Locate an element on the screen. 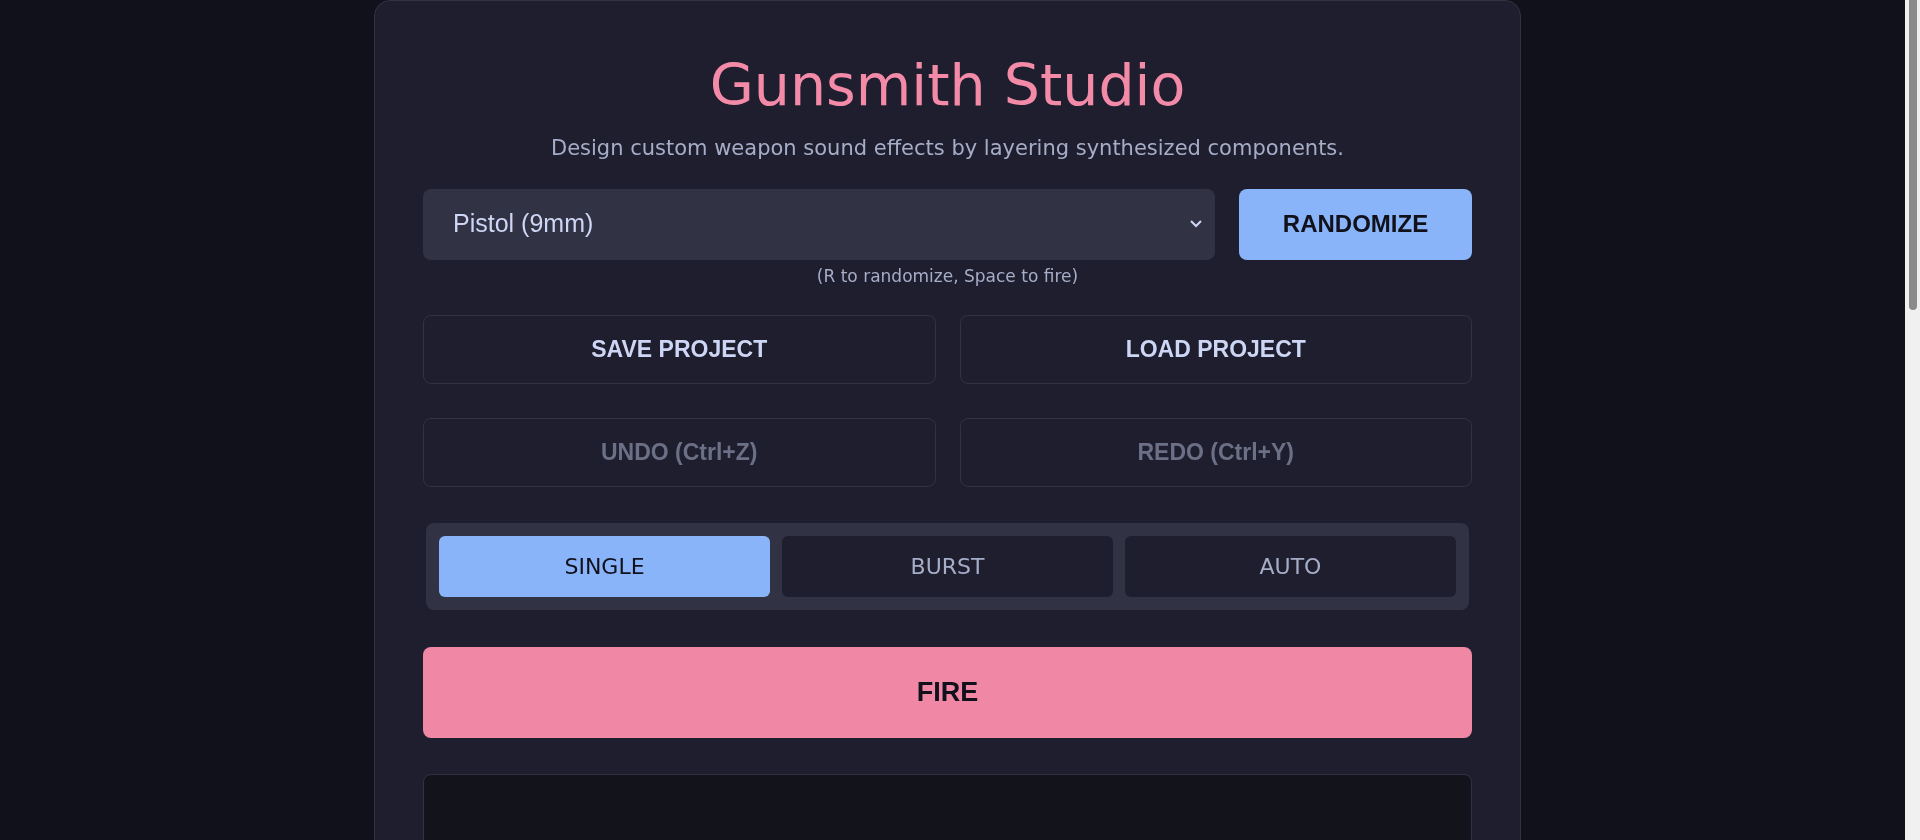 Image resolution: width=1920 pixels, height=840 pixels. fire-button: FIRE is located at coordinates (947, 692).